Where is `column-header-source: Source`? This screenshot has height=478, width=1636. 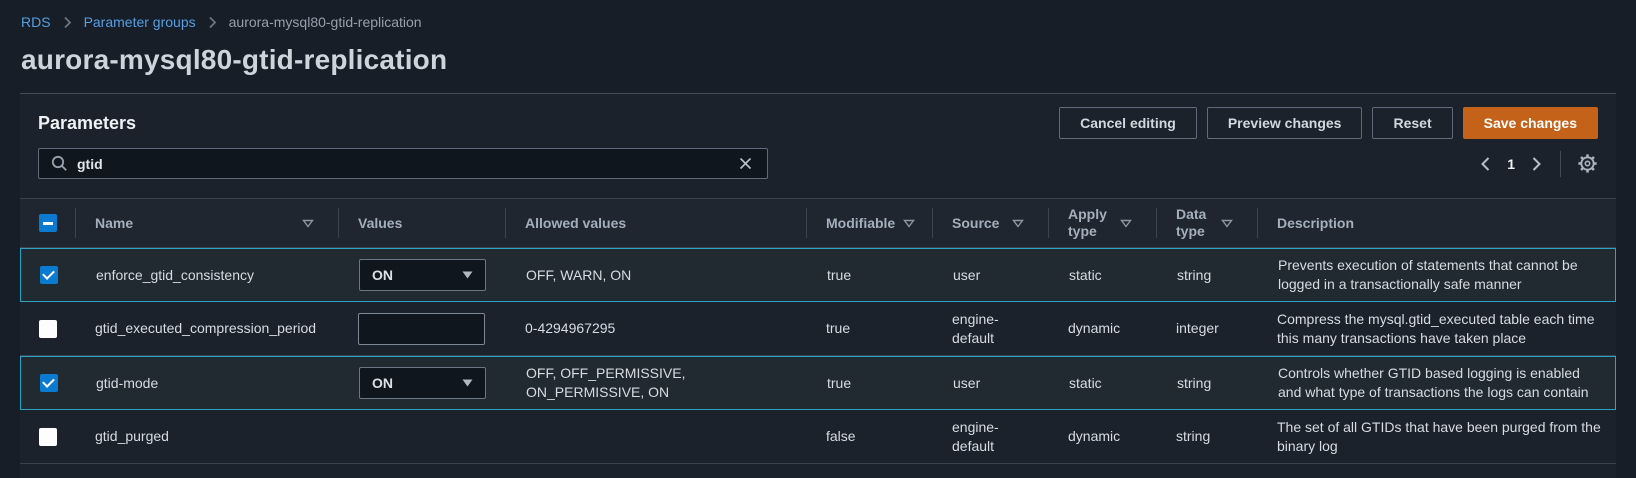
column-header-source: Source is located at coordinates (990, 223).